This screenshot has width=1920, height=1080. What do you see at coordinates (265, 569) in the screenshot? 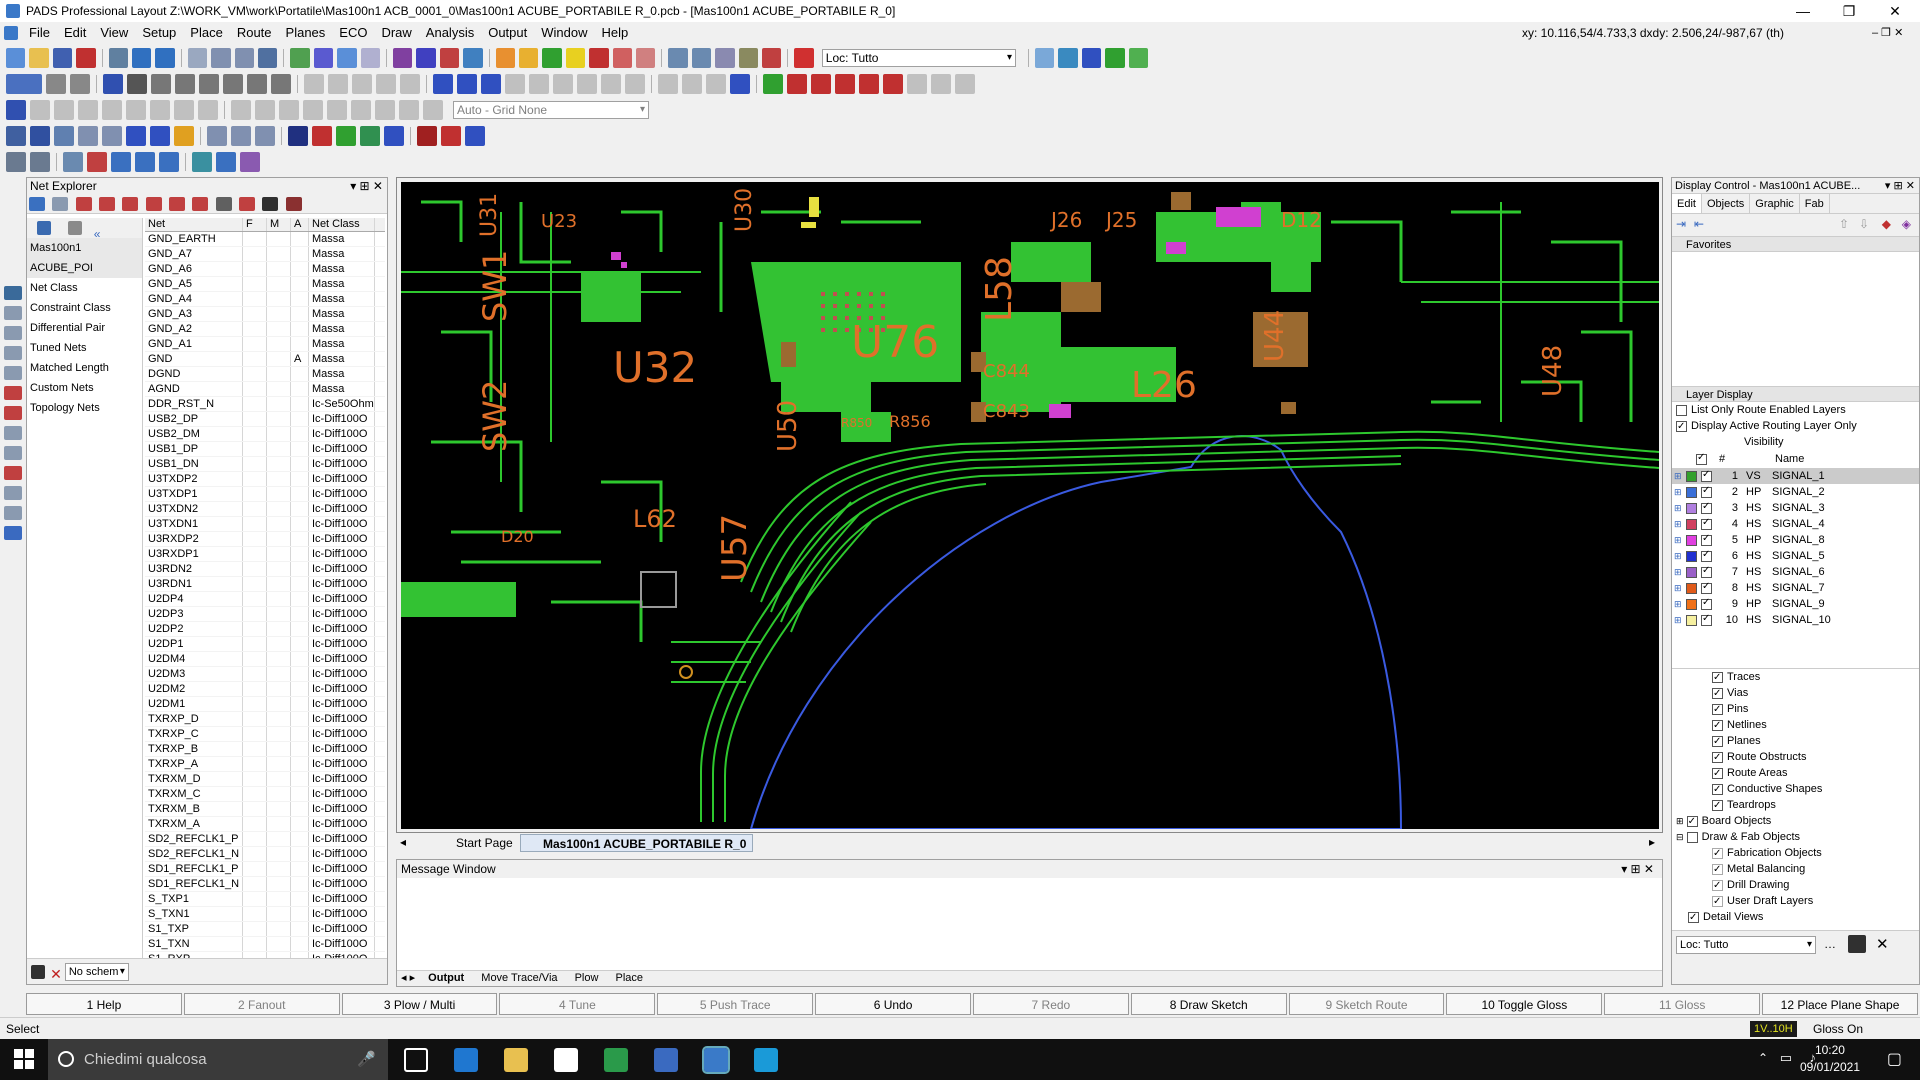
I see `net-row: U3RDN2 Ic-Diff100O` at bounding box center [265, 569].